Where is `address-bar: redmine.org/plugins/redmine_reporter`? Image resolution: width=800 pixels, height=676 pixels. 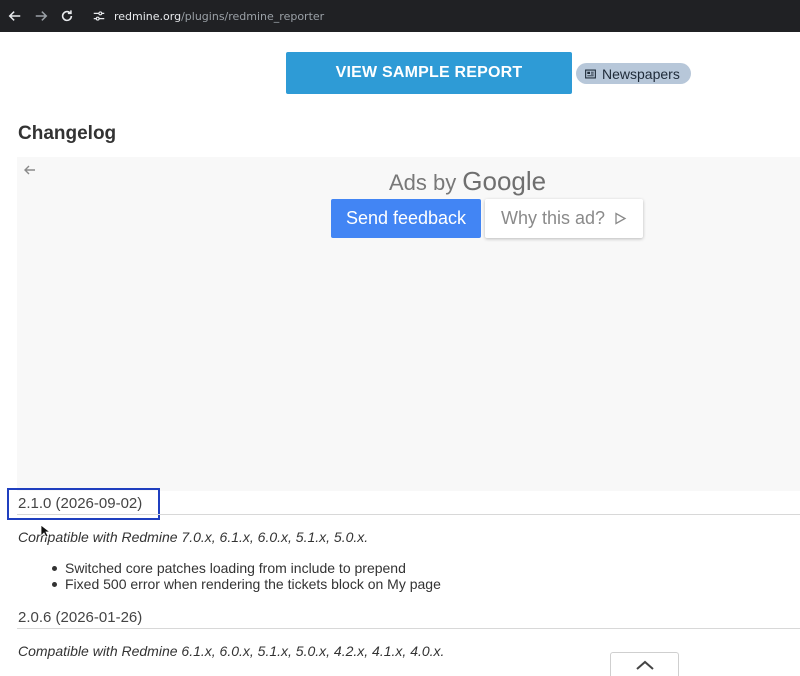 address-bar: redmine.org/plugins/redmine_reporter is located at coordinates (208, 16).